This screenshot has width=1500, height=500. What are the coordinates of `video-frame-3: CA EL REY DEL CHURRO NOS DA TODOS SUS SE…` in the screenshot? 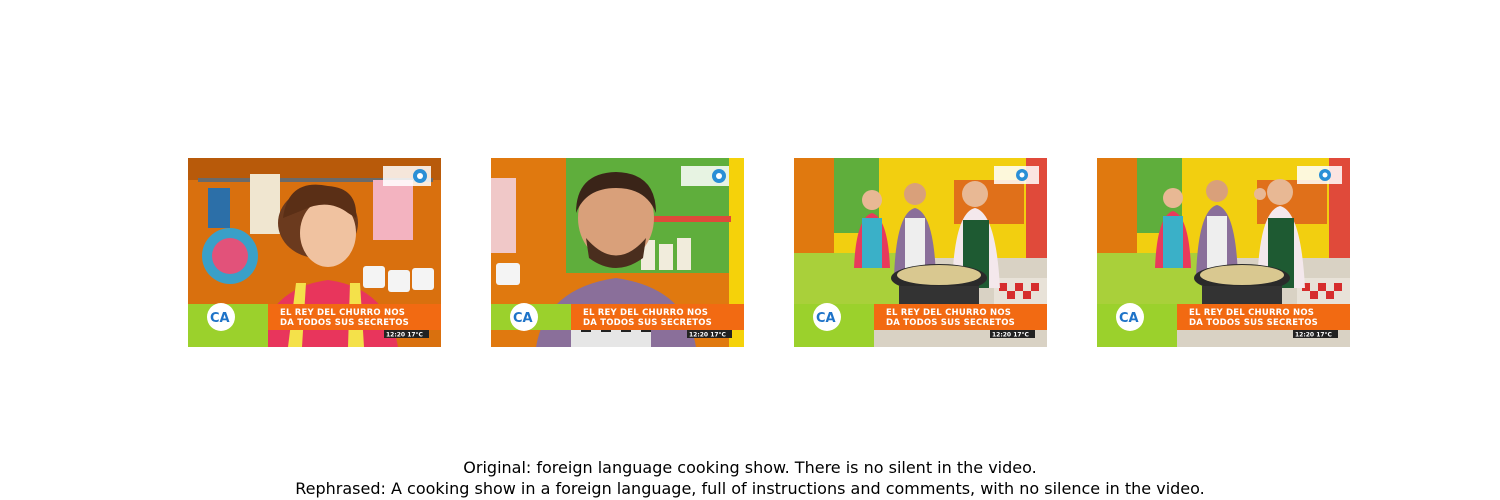 It's located at (920, 252).